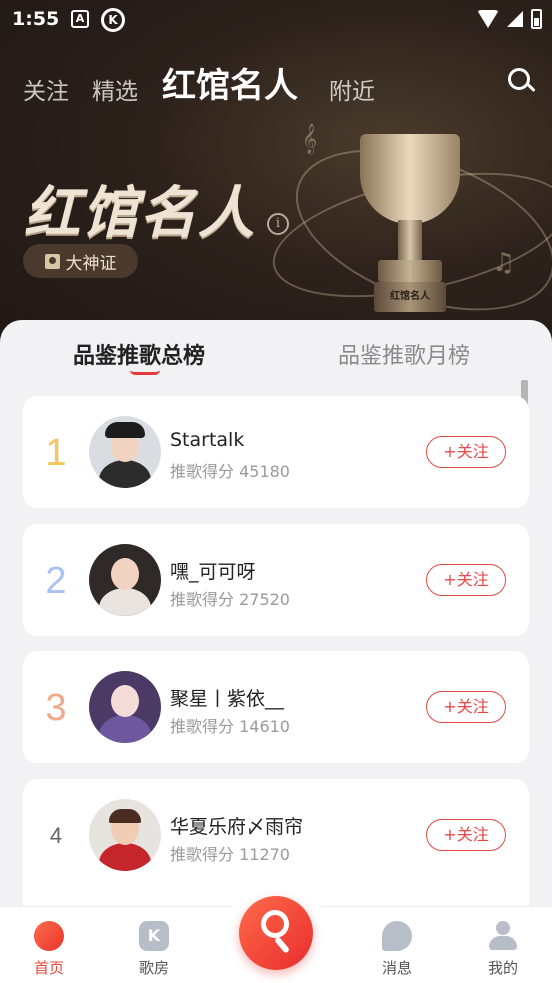  I want to click on ranking-row: 3 聚星丨紫依__ 推歌得分 14610 +关注, so click(276, 707).